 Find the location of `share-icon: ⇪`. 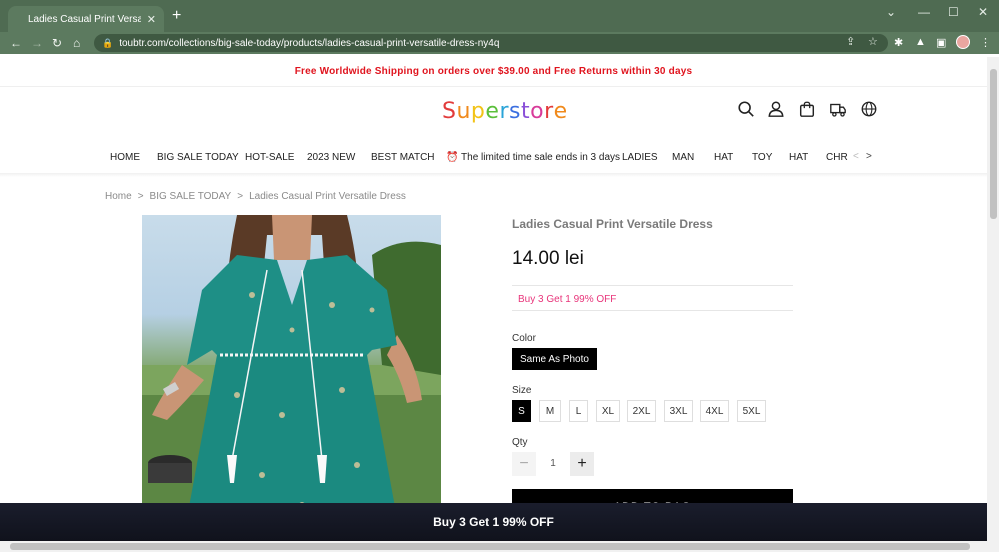

share-icon: ⇪ is located at coordinates (850, 41).